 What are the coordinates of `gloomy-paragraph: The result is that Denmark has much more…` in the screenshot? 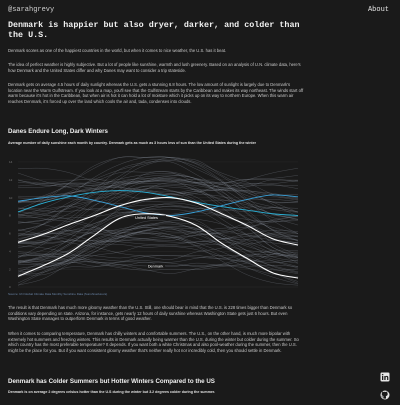 It's located at (150, 313).